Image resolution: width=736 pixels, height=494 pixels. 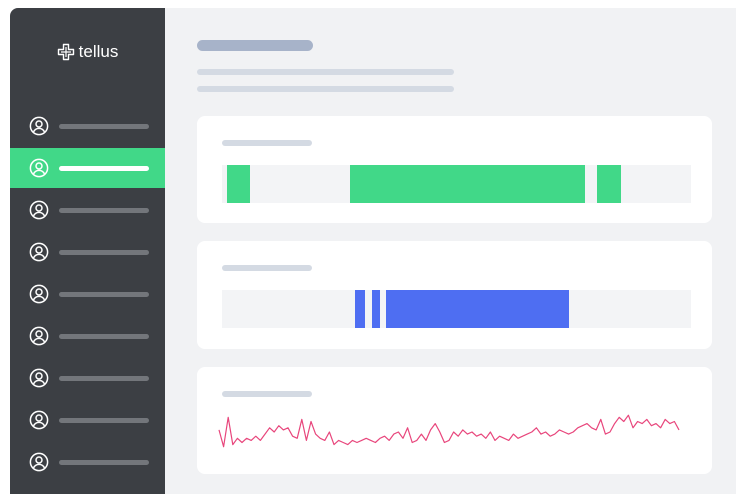 I want to click on sparkline-series, so click(x=449, y=431).